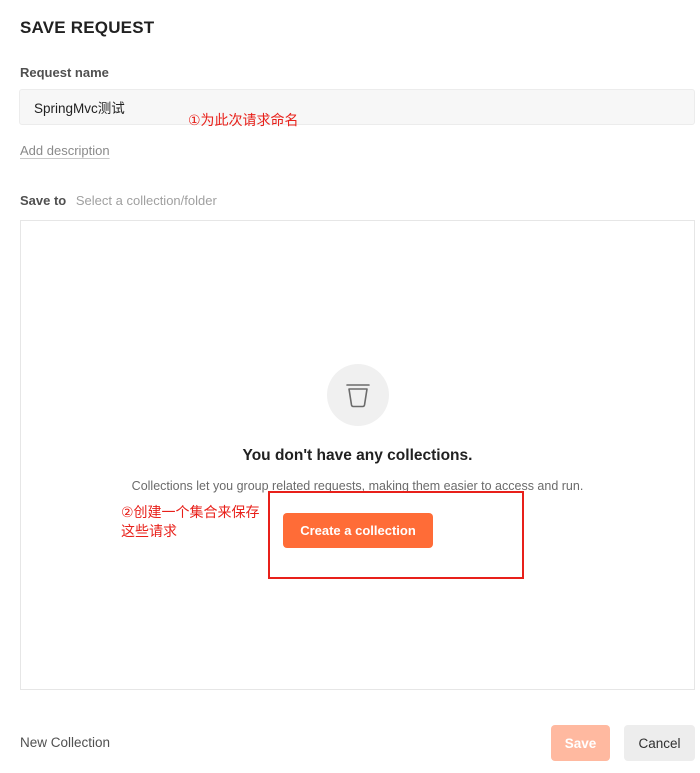 This screenshot has width=700, height=773. I want to click on annotation-step-2: ②创建一个集合来保存这些请求, so click(190, 522).